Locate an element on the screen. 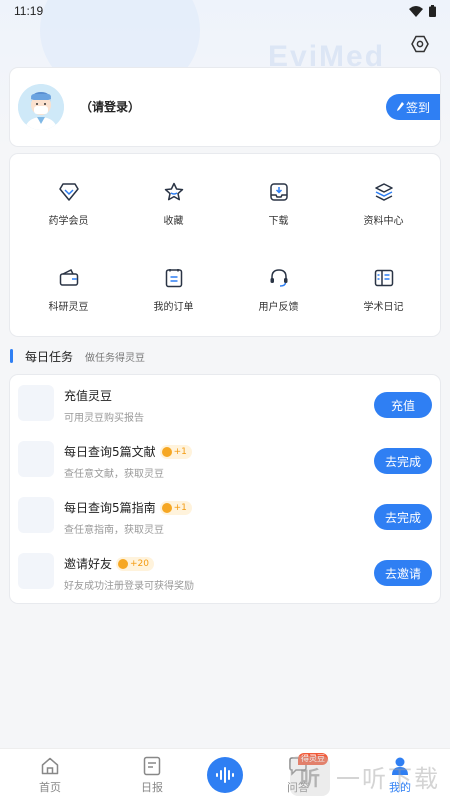  menu-item-academic-diary: 学术日记 is located at coordinates (383, 280).